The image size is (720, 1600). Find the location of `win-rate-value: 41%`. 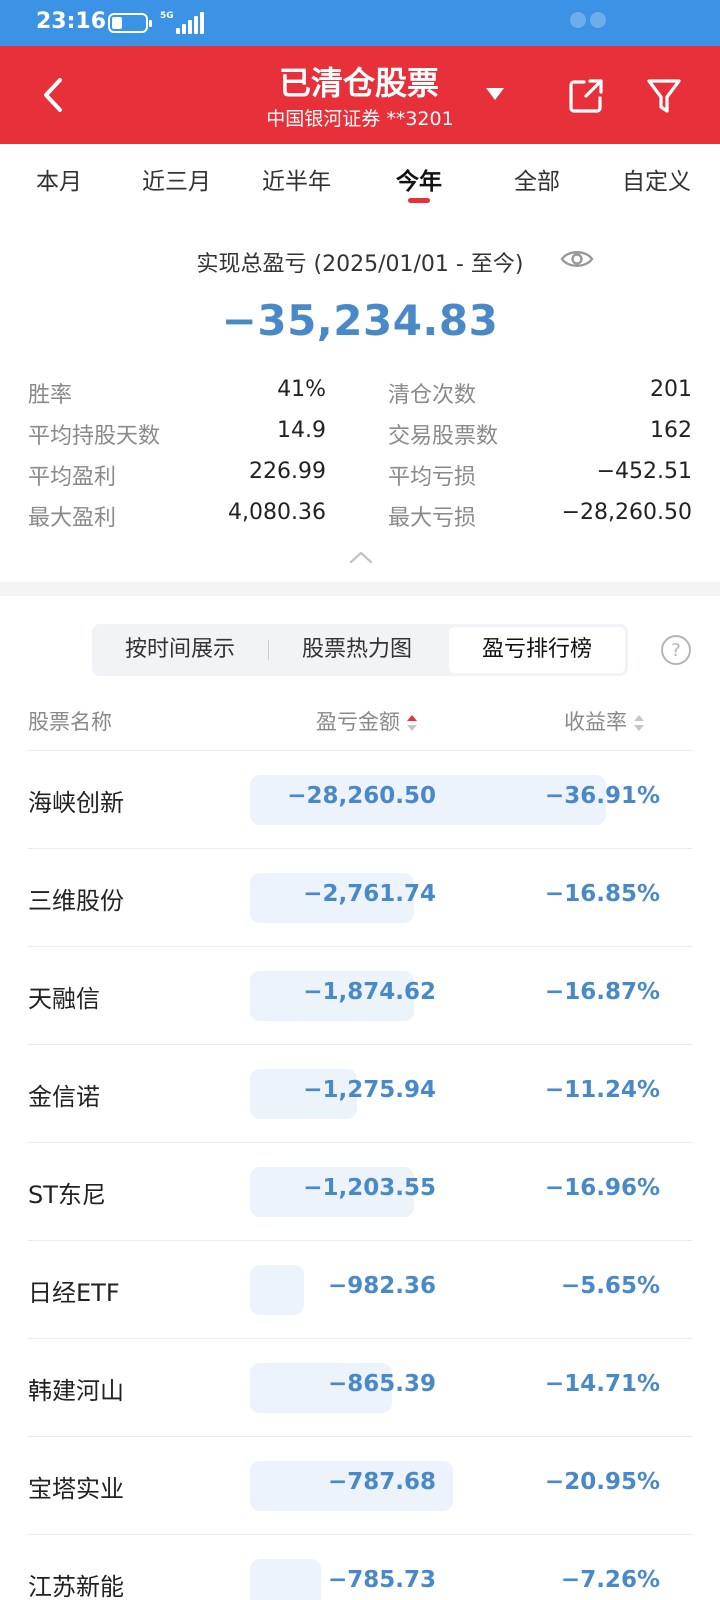

win-rate-value: 41% is located at coordinates (301, 389).